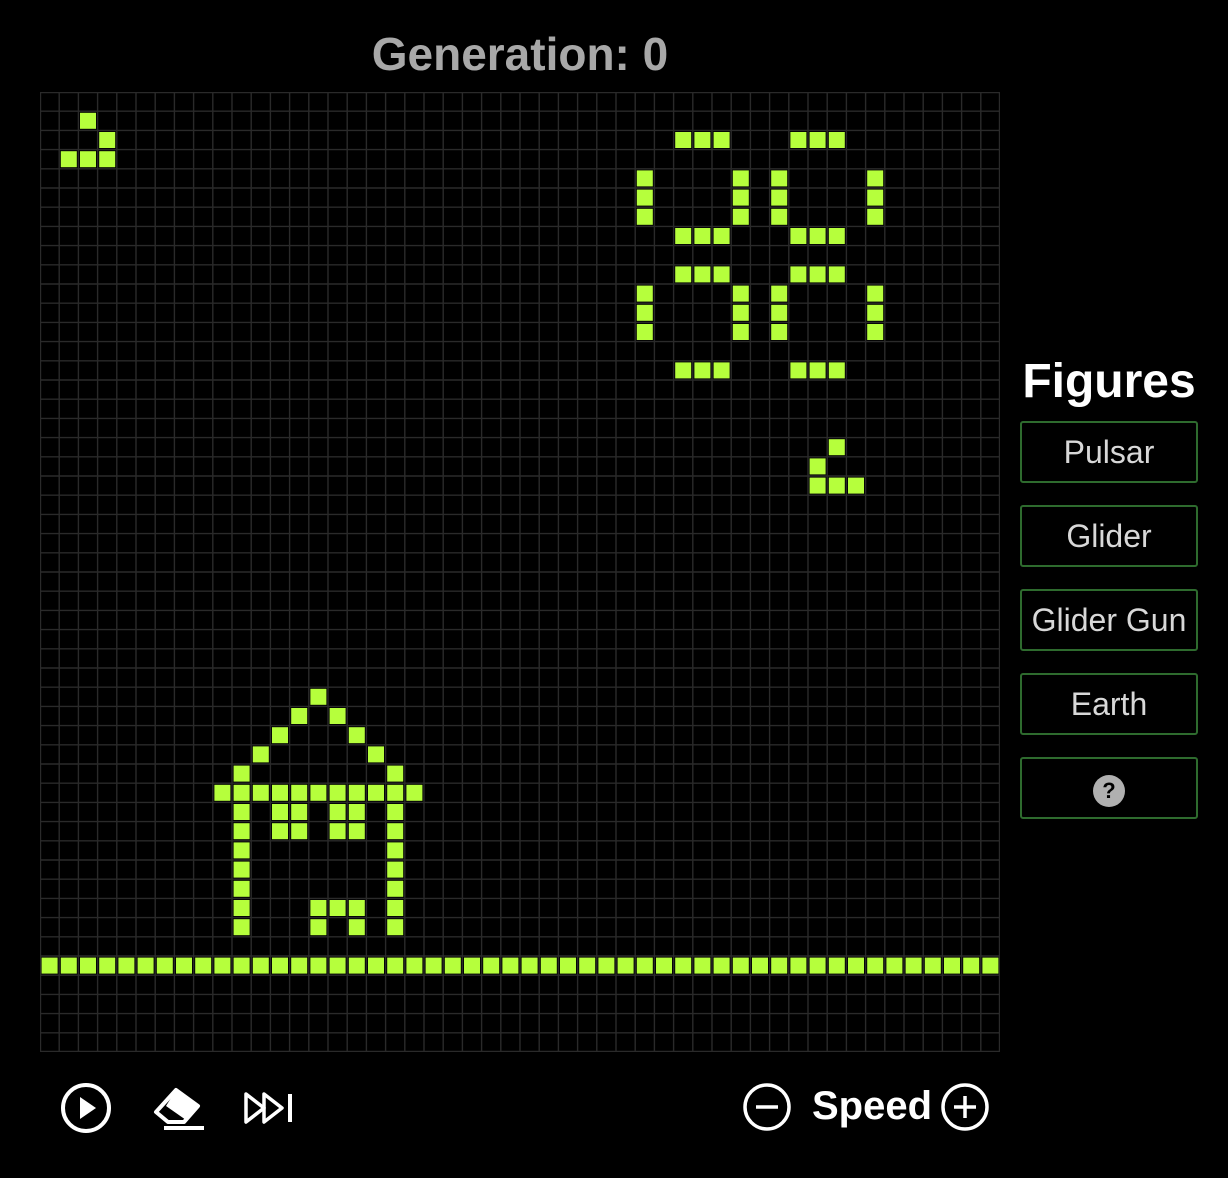  What do you see at coordinates (86, 1108) in the screenshot?
I see `play-button` at bounding box center [86, 1108].